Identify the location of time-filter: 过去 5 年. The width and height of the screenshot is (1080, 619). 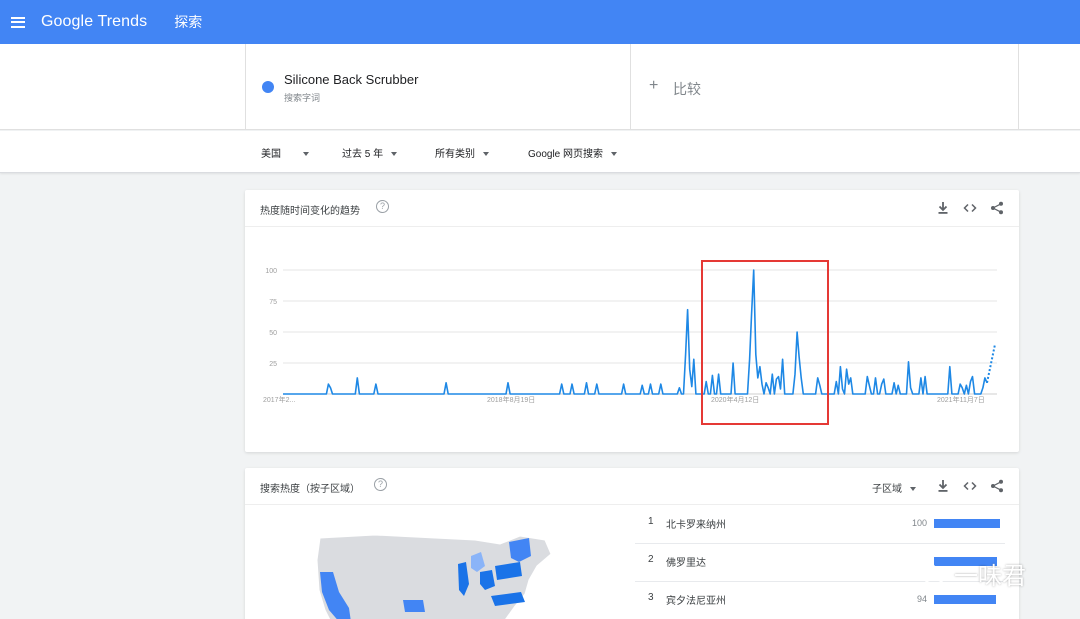
(370, 152).